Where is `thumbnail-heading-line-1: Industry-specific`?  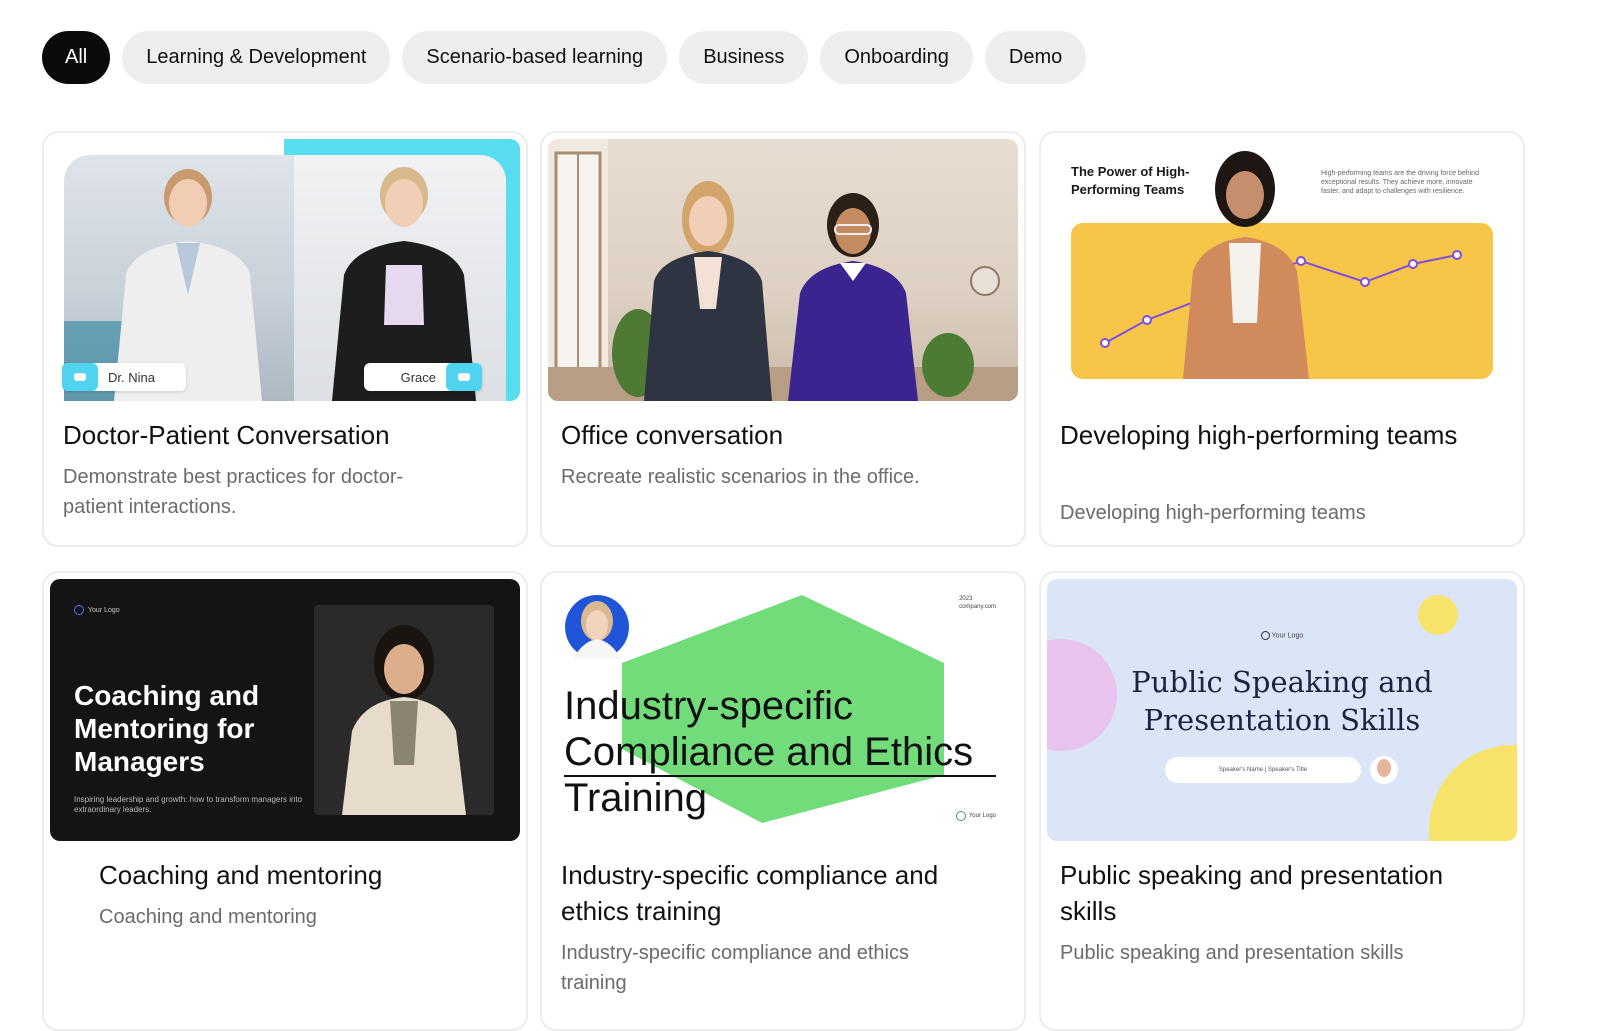 thumbnail-heading-line-1: Industry-specific is located at coordinates (708, 706).